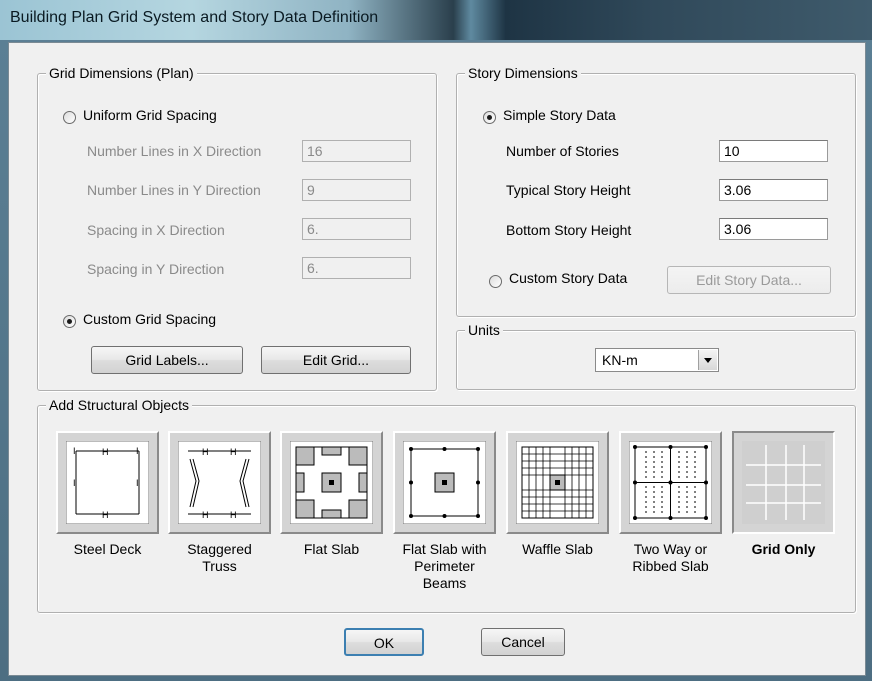 This screenshot has width=872, height=681. What do you see at coordinates (150, 115) in the screenshot?
I see `uniform-grid-spacing-label: Uniform Grid Spacing` at bounding box center [150, 115].